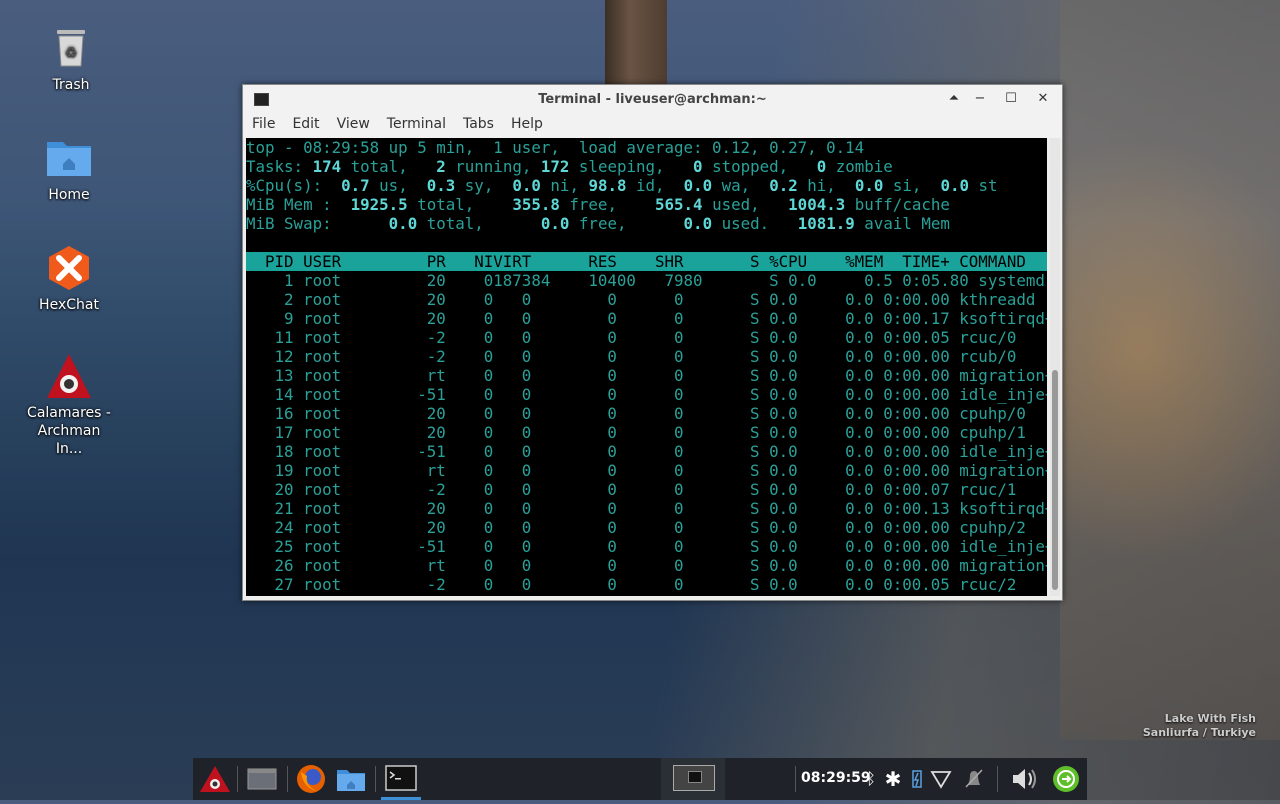 Image resolution: width=1280 pixels, height=804 pixels. I want to click on workspace-switcher, so click(693, 779).